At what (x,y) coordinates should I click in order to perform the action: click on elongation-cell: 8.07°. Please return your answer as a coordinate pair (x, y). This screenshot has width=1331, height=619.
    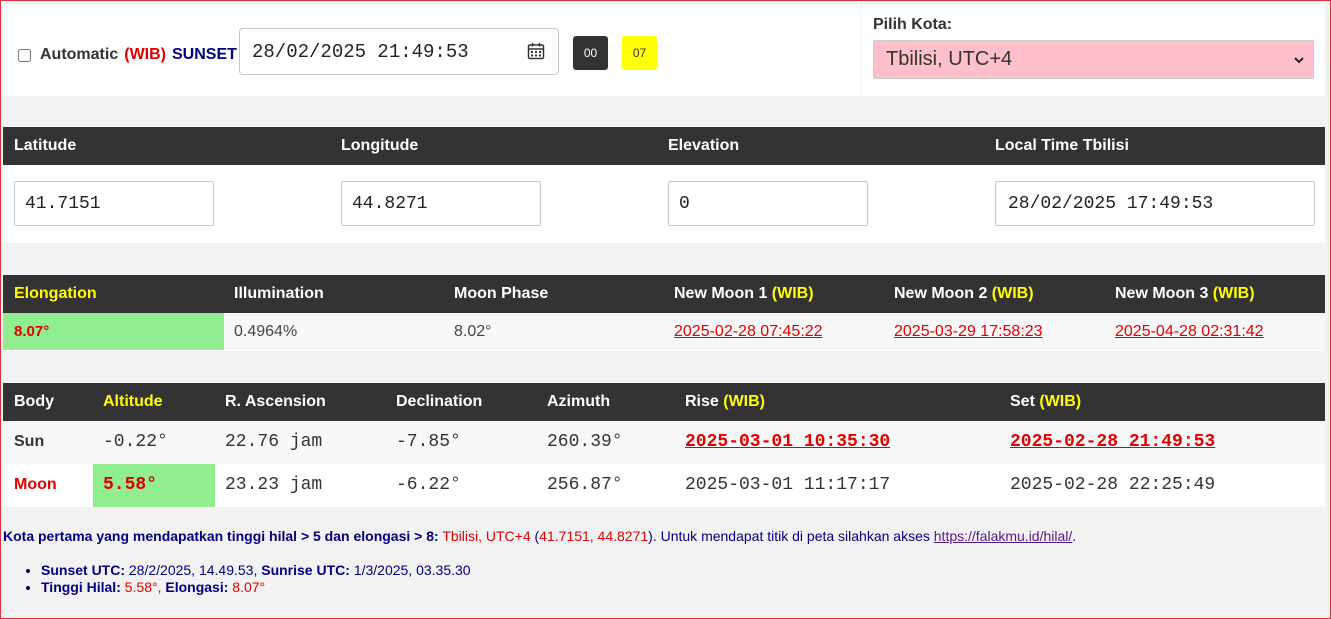
    Looking at the image, I should click on (113, 331).